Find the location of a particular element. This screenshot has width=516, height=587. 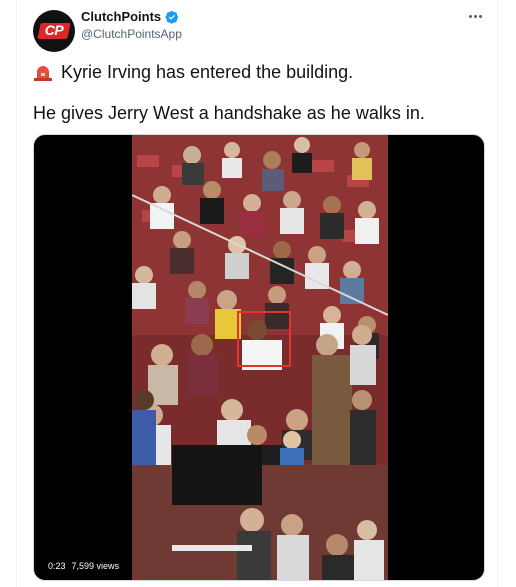

video-stats-badge: 0:23 7,599 views is located at coordinates (84, 566).